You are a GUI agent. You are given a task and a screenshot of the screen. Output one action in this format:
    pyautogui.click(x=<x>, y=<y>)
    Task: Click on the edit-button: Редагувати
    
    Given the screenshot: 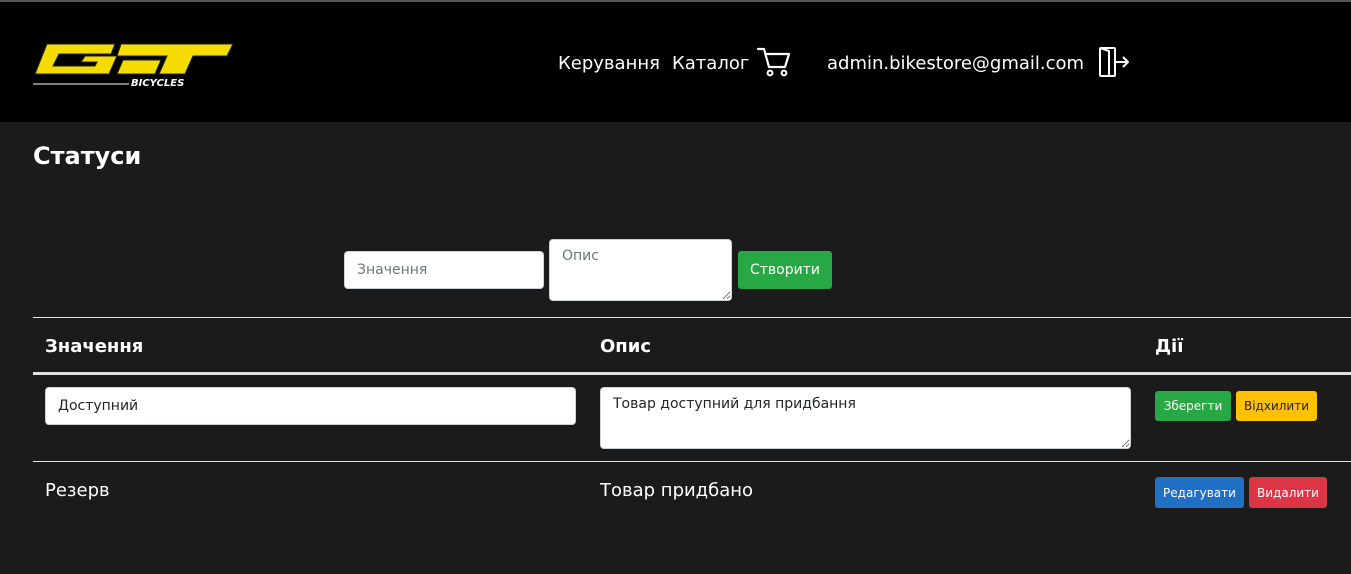 What is the action you would take?
    pyautogui.click(x=1199, y=492)
    